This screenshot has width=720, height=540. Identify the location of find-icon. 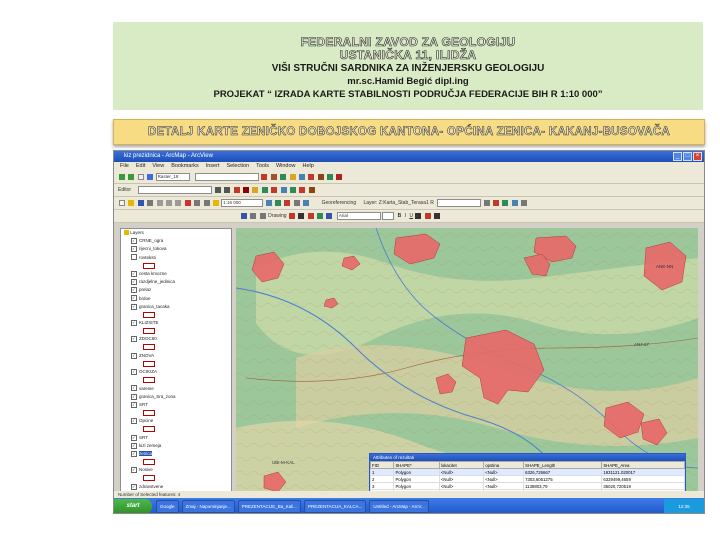
(273, 176).